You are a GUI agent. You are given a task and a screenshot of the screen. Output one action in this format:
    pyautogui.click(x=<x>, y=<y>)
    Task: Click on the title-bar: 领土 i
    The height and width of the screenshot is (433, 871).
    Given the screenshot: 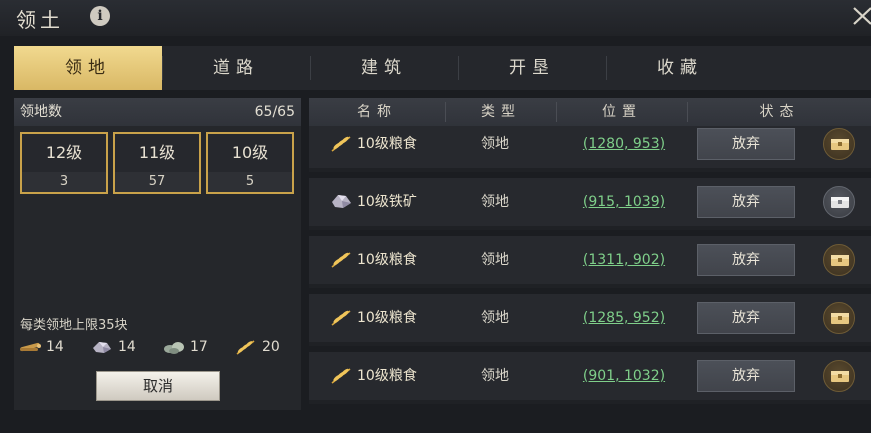 What is the action you would take?
    pyautogui.click(x=435, y=18)
    